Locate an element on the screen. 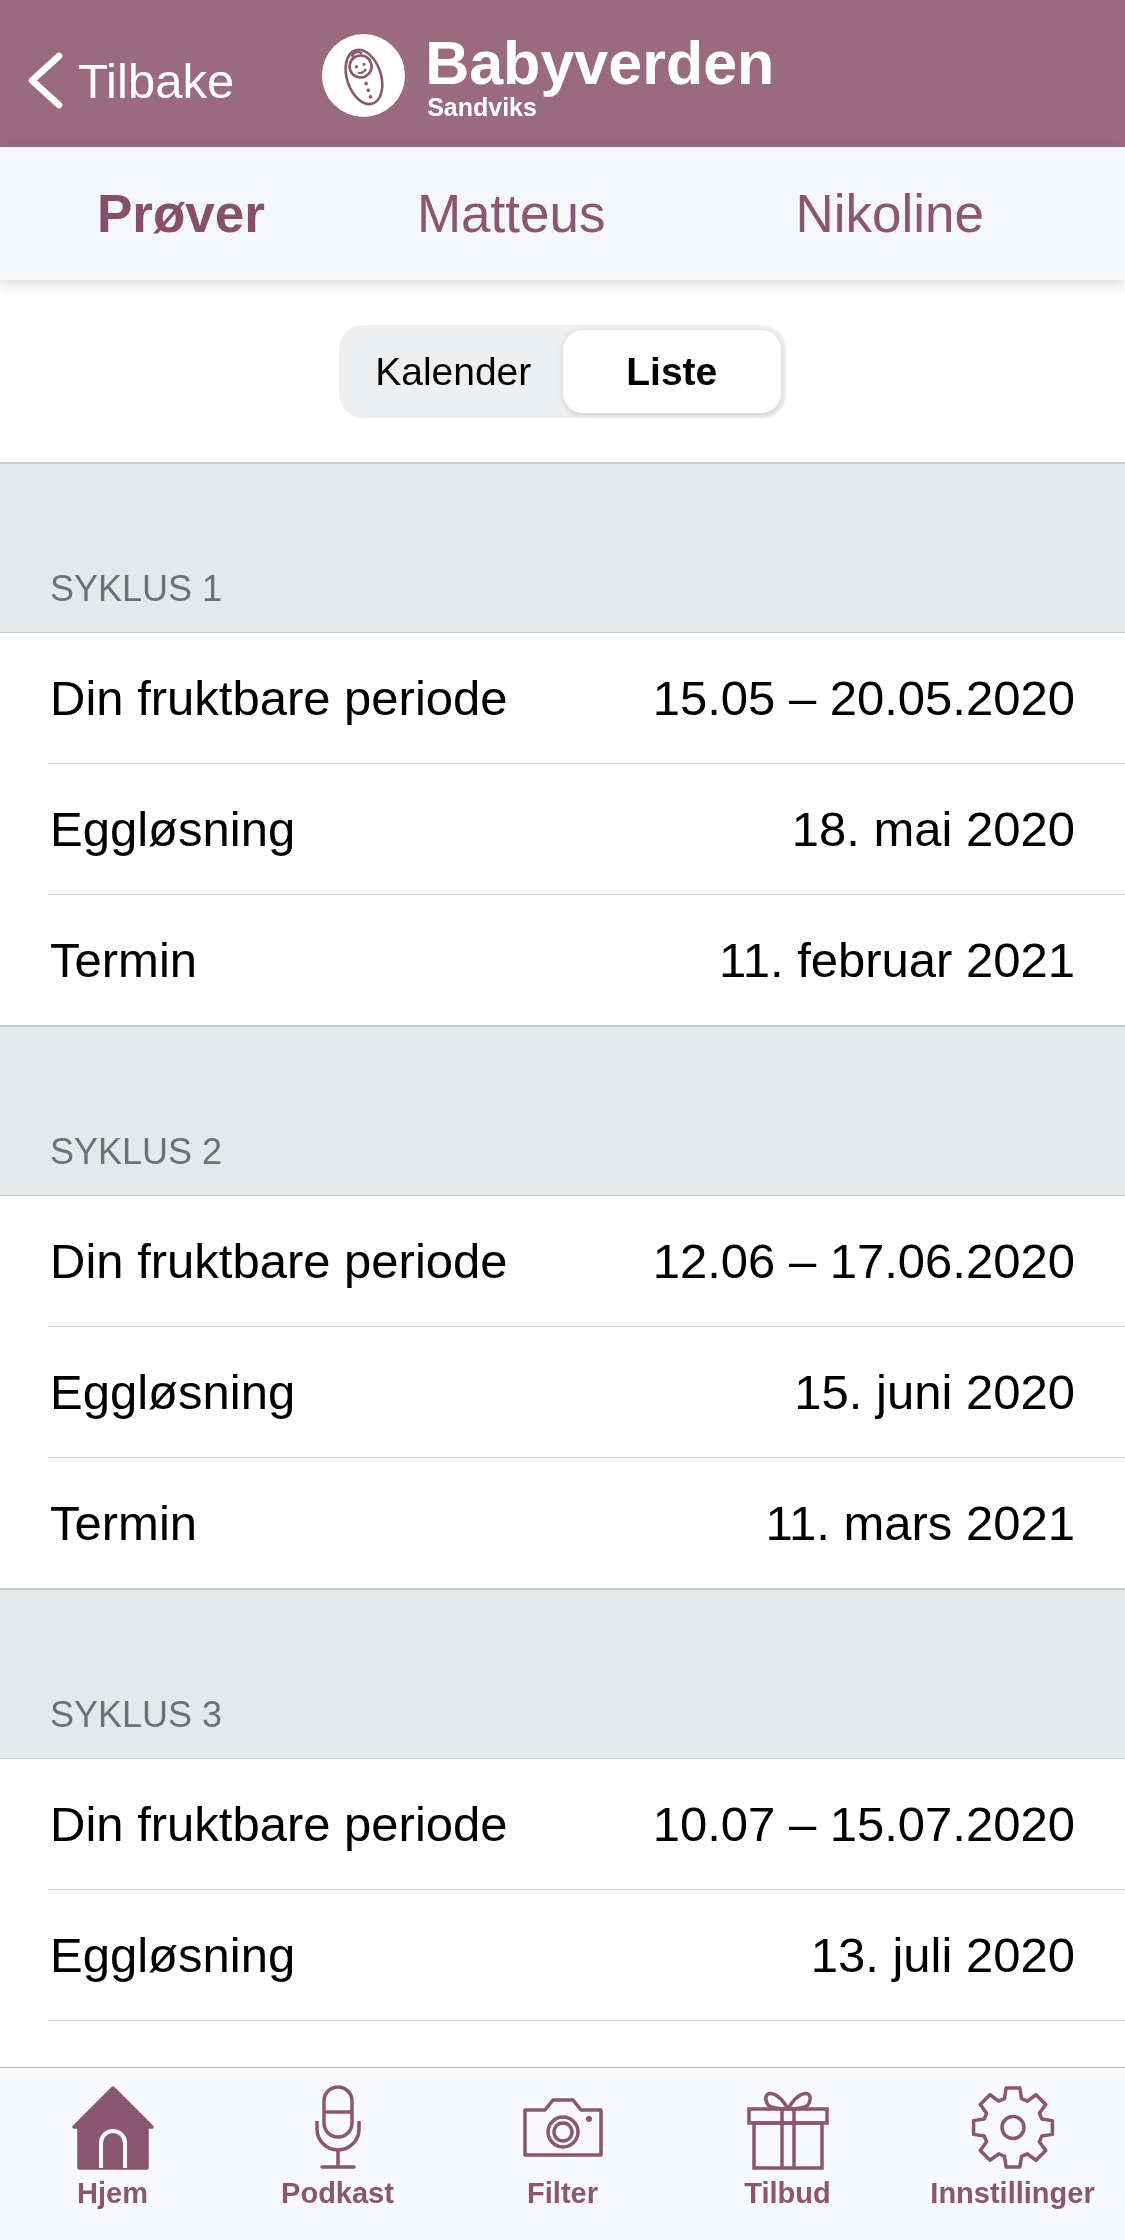 The height and width of the screenshot is (2240, 1125). tab-bar-item: Filter is located at coordinates (562, 2154).